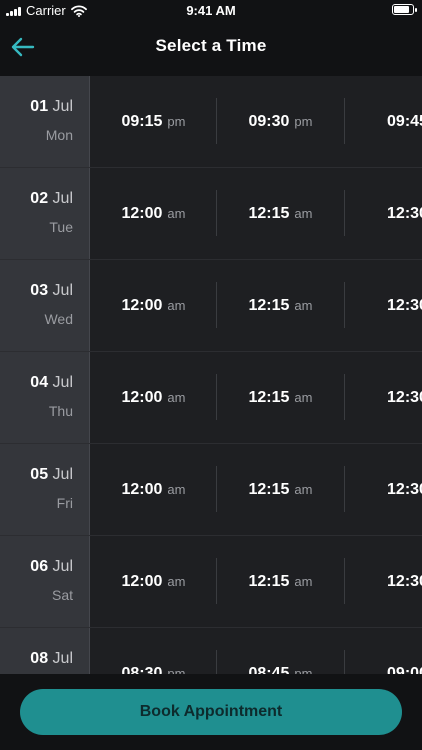 The width and height of the screenshot is (422, 750). I want to click on clock-time: 9:41 AM, so click(211, 10).